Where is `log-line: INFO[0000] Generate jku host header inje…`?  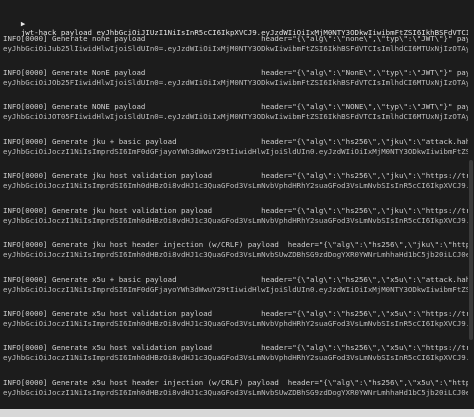 log-line: INFO[0000] Generate jku host header inje… is located at coordinates (238, 244).